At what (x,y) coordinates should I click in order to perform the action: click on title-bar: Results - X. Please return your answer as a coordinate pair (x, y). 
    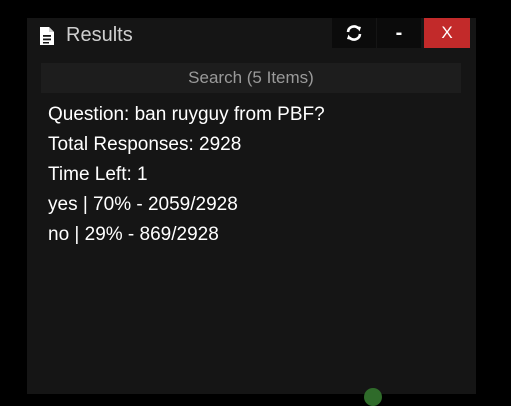
    Looking at the image, I should click on (251, 34).